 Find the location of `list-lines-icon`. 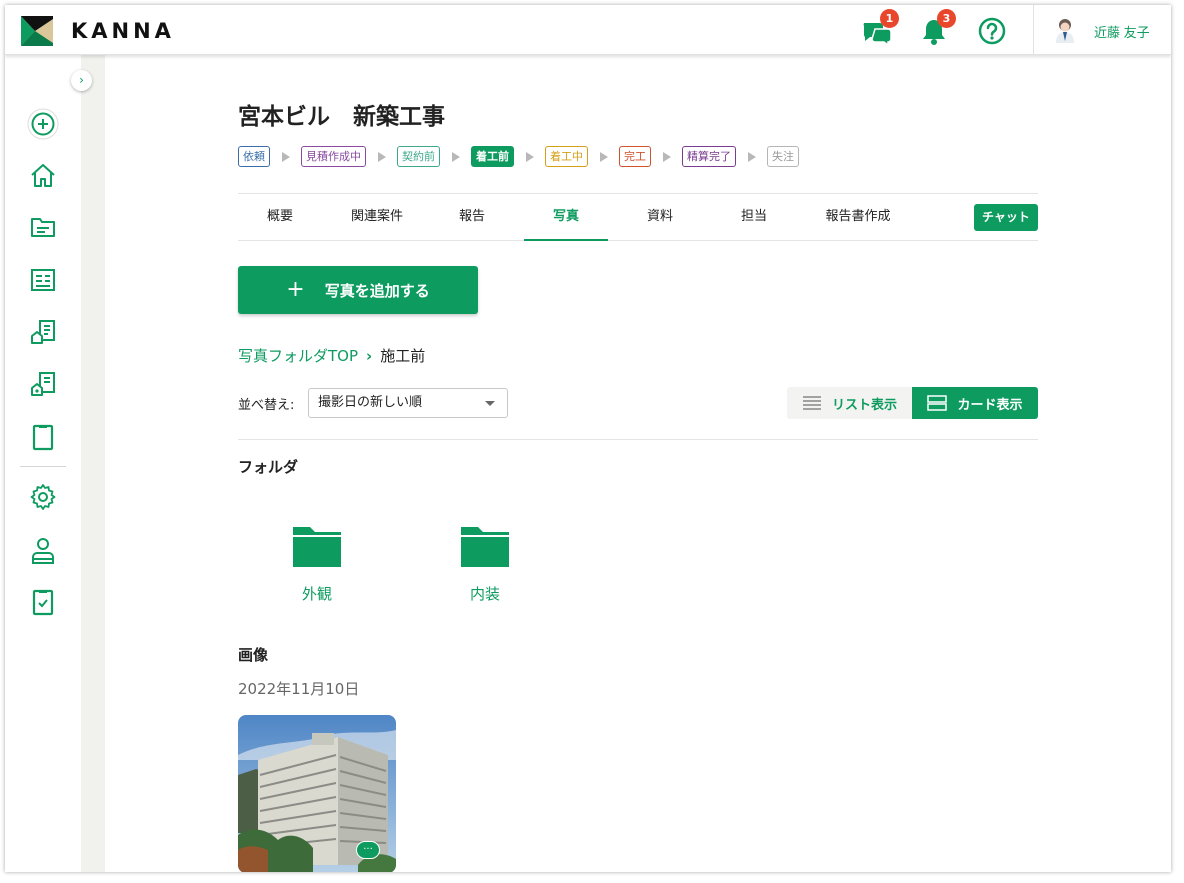

list-lines-icon is located at coordinates (811, 403).